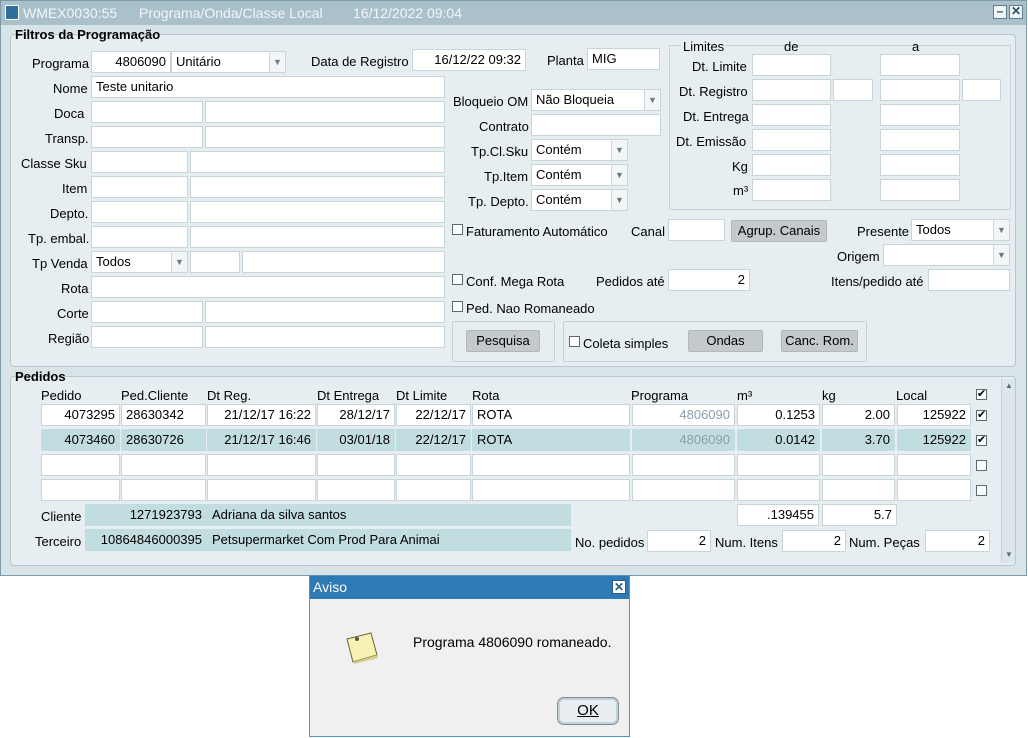 Image resolution: width=1028 pixels, height=738 pixels. Describe the element at coordinates (317, 162) in the screenshot. I see `classe-sku-desc-field` at that location.